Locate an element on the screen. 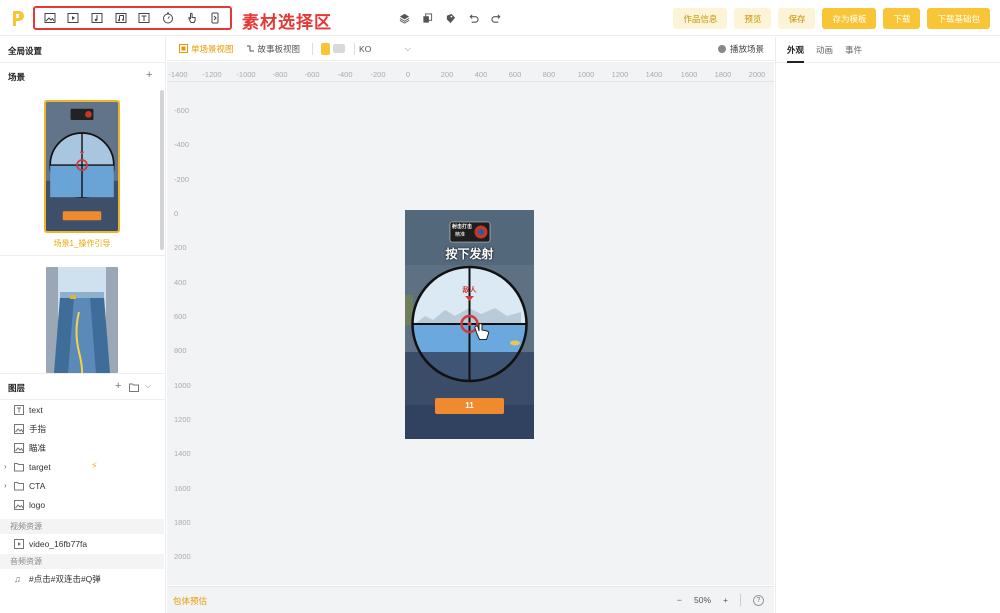 The width and height of the screenshot is (1000, 613). text-tool-icon is located at coordinates (144, 18).